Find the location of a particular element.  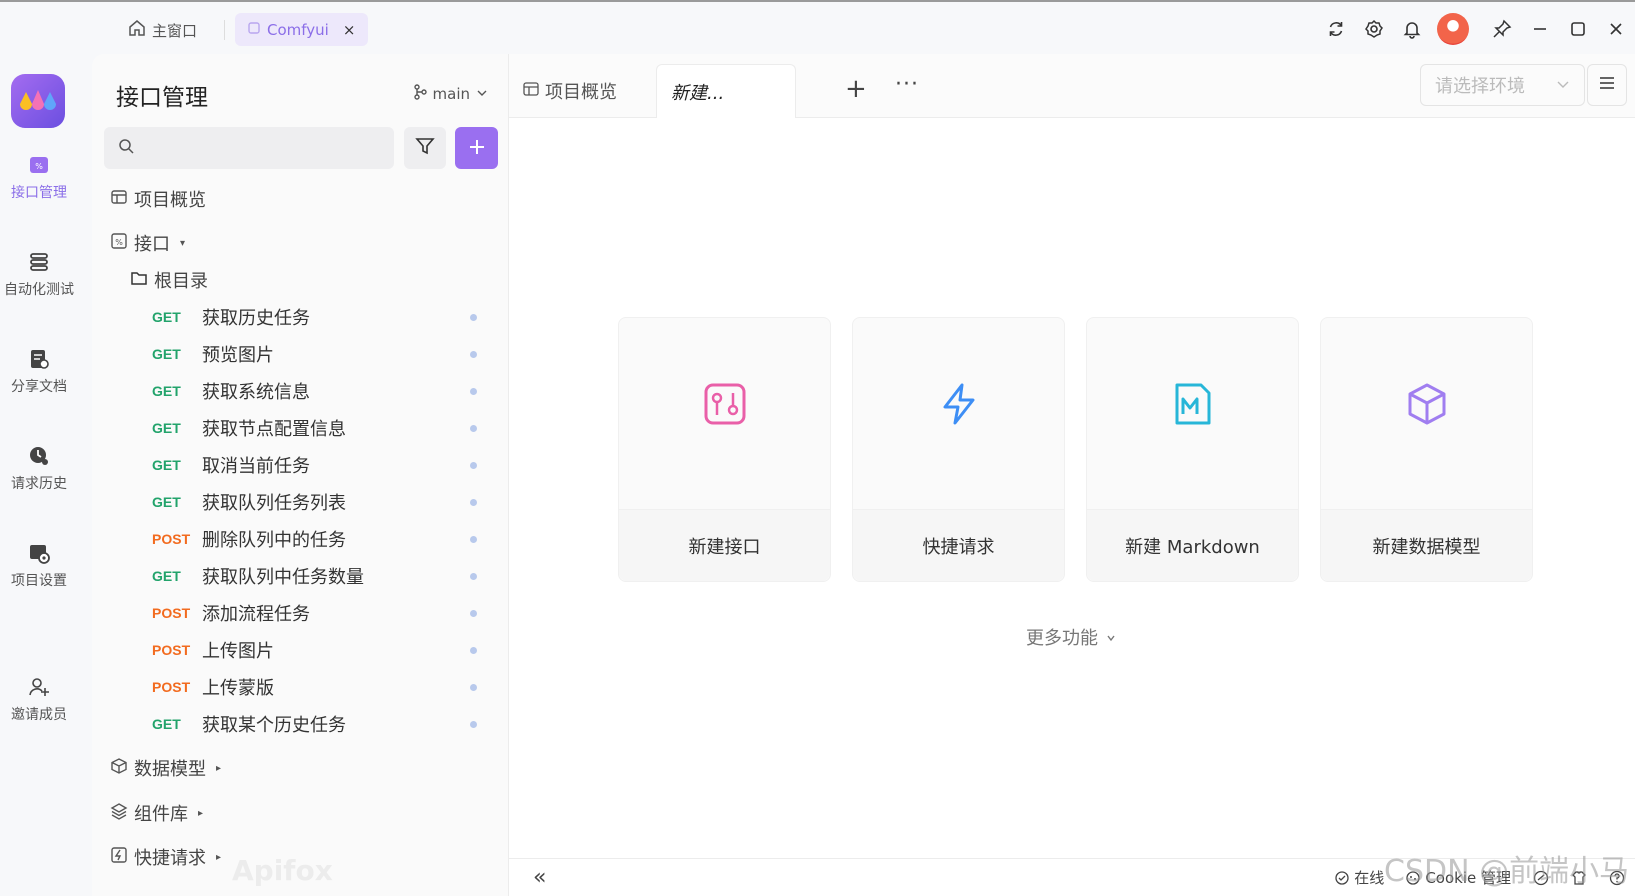

tree-label: 数据模型 is located at coordinates (170, 769).